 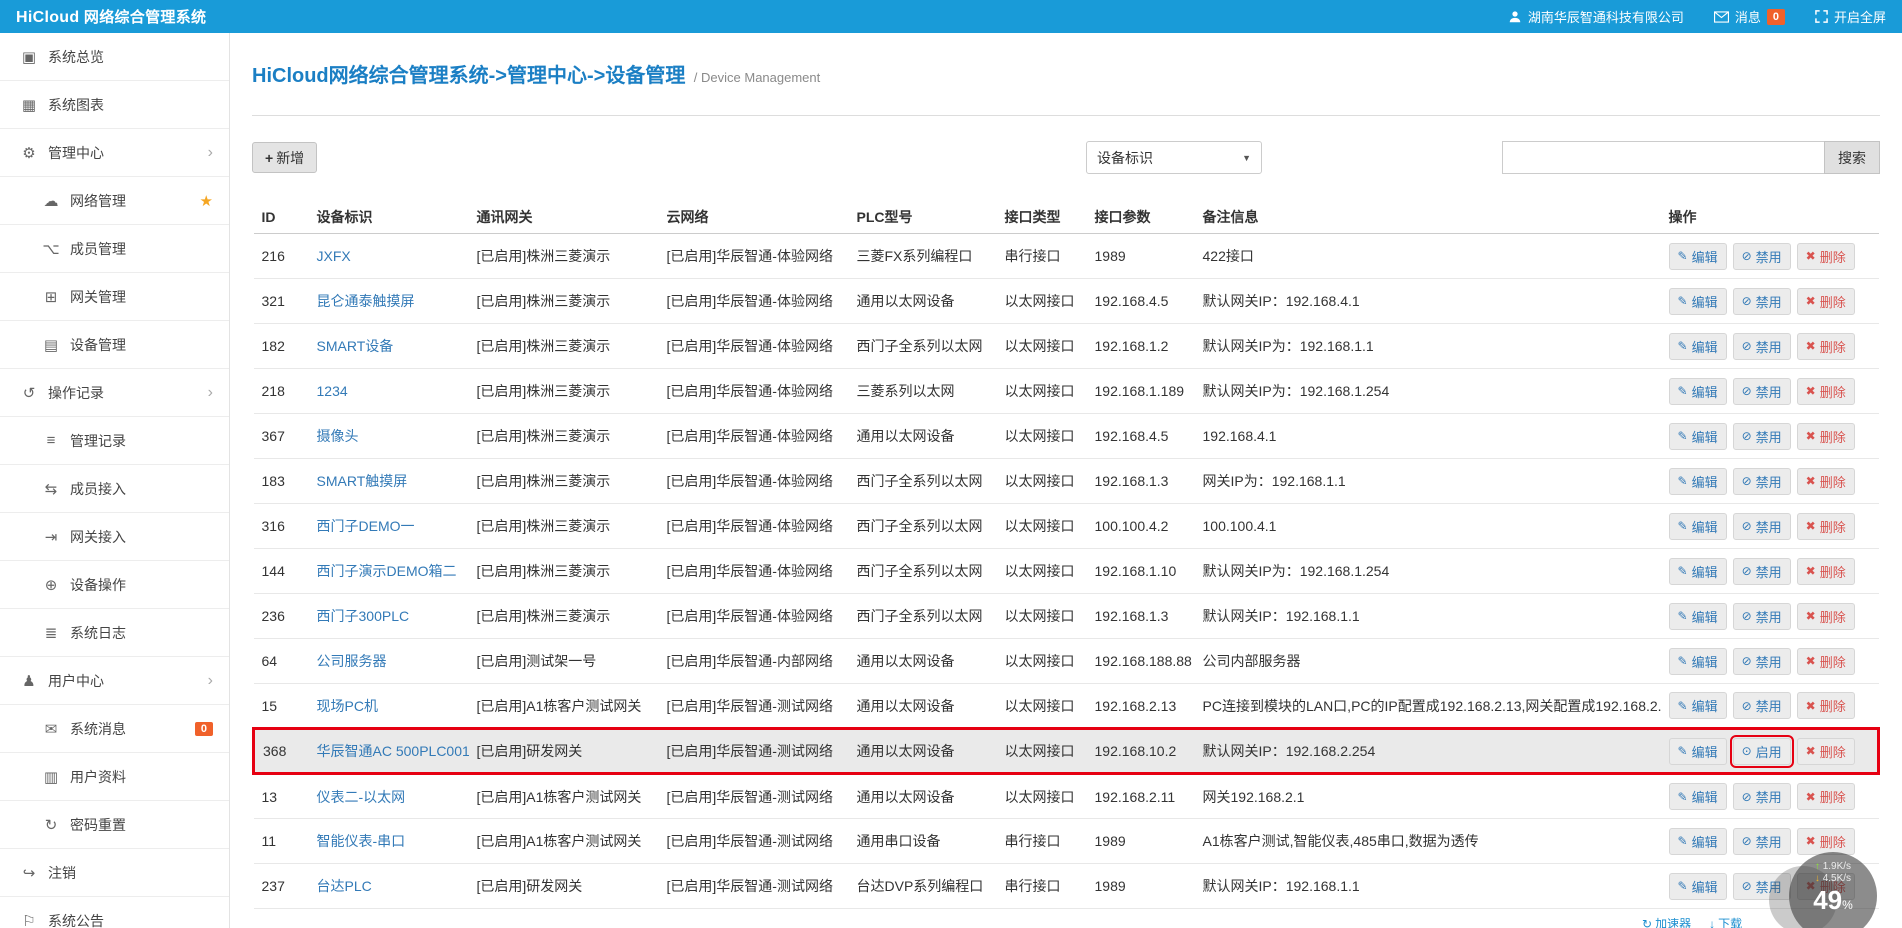 What do you see at coordinates (338, 436) in the screenshot?
I see `device-name-link: 摄像头` at bounding box center [338, 436].